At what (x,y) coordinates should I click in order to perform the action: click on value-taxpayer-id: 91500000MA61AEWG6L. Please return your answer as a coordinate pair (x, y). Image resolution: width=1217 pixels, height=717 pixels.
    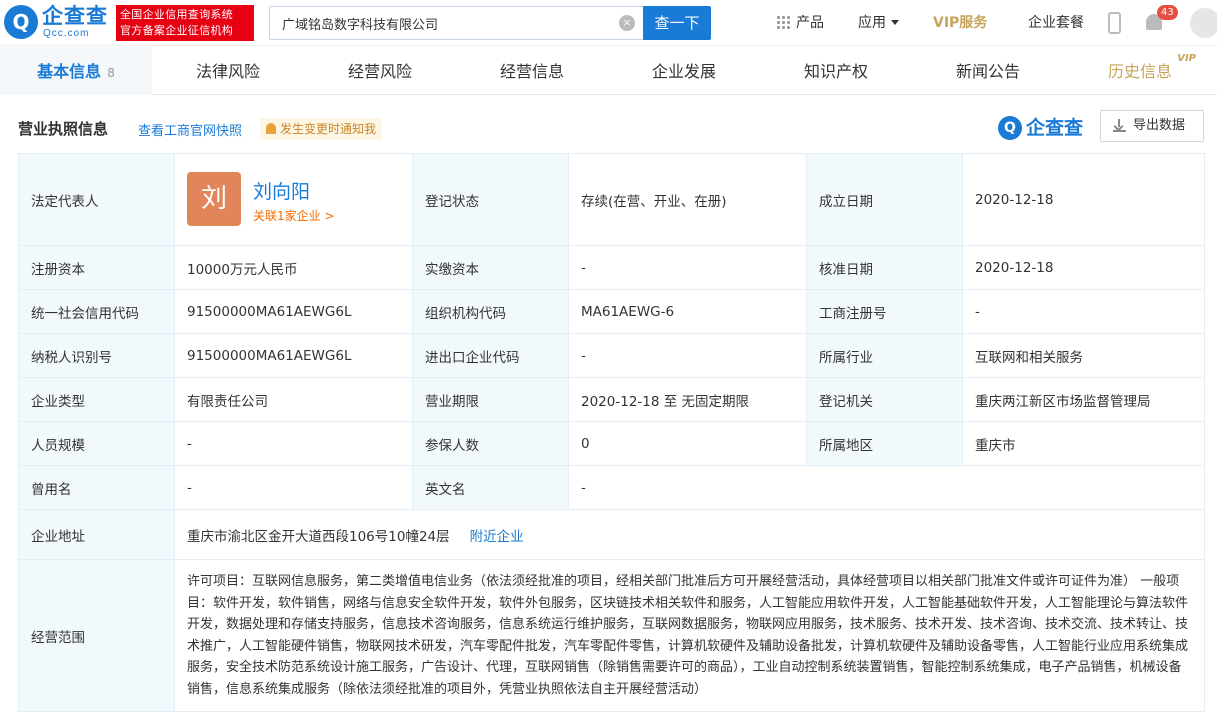
    Looking at the image, I should click on (293, 355).